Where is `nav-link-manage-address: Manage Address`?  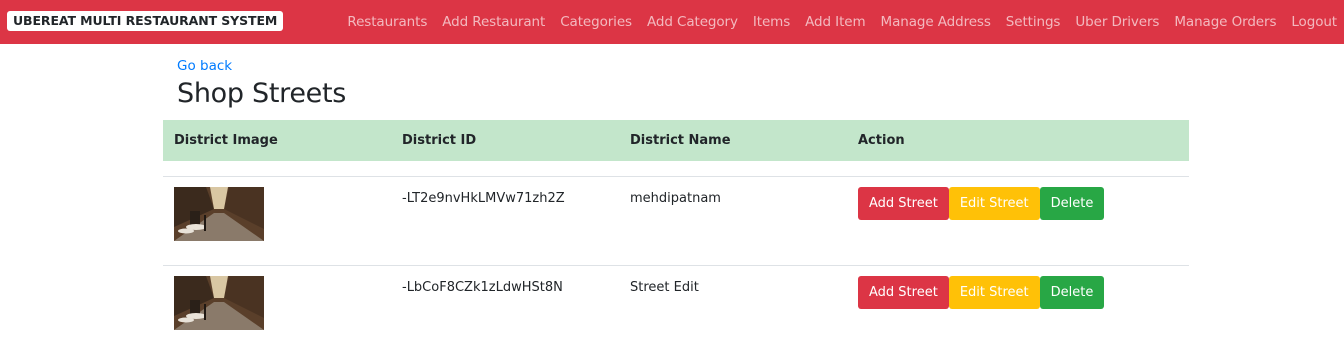 nav-link-manage-address: Manage Address is located at coordinates (936, 22).